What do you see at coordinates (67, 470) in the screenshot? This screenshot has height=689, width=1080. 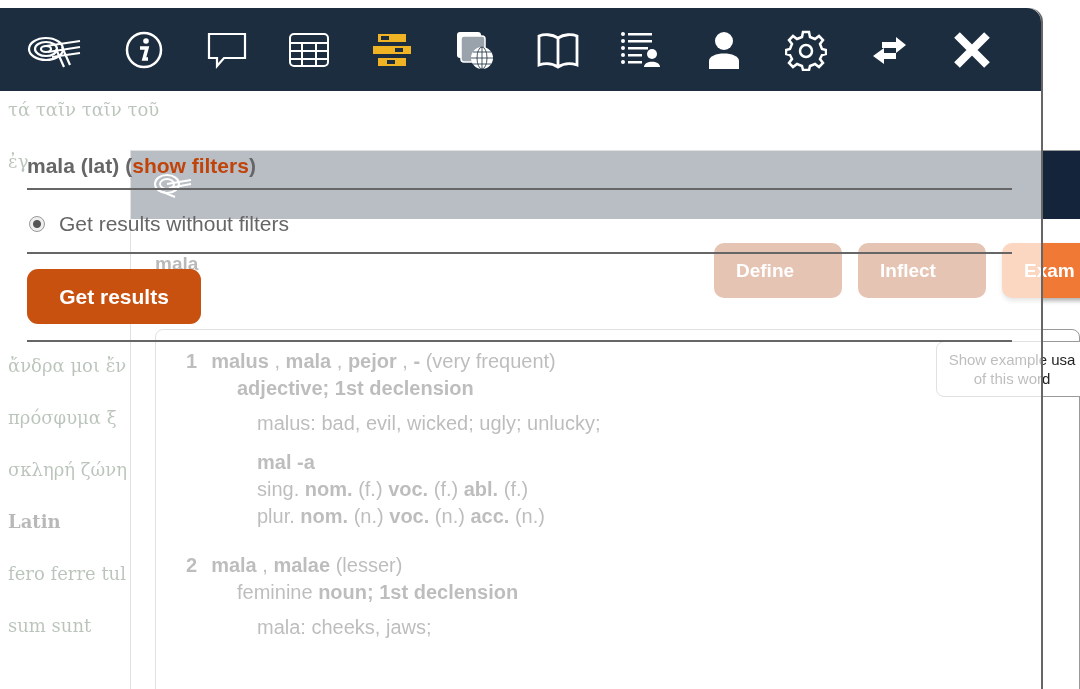 I see `text-line: σκληρή ζώνη` at bounding box center [67, 470].